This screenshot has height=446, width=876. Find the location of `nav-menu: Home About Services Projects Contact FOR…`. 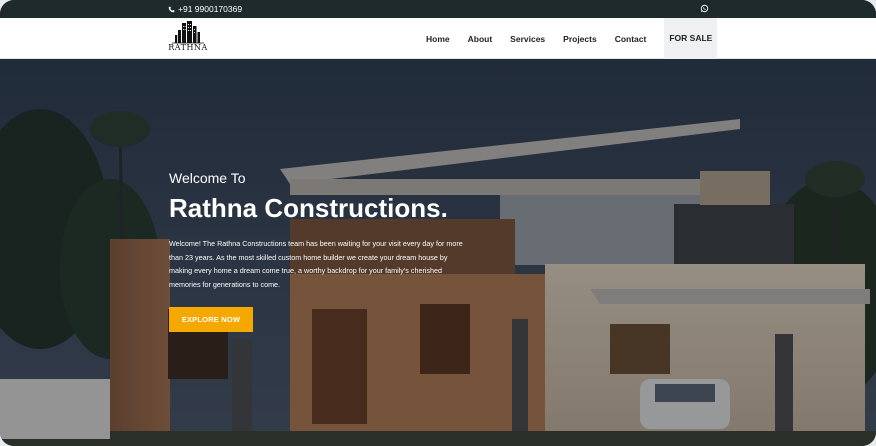

nav-menu: Home About Services Projects Contact FOR… is located at coordinates (572, 38).